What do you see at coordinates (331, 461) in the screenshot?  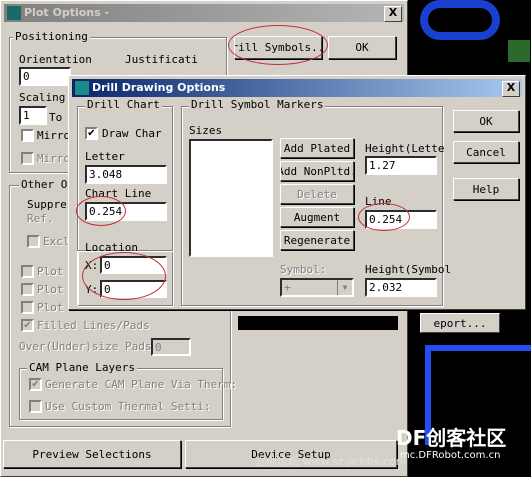 I see `watermark-bottom-text: 立创论坛 www.sz-jlcbbs.com` at bounding box center [331, 461].